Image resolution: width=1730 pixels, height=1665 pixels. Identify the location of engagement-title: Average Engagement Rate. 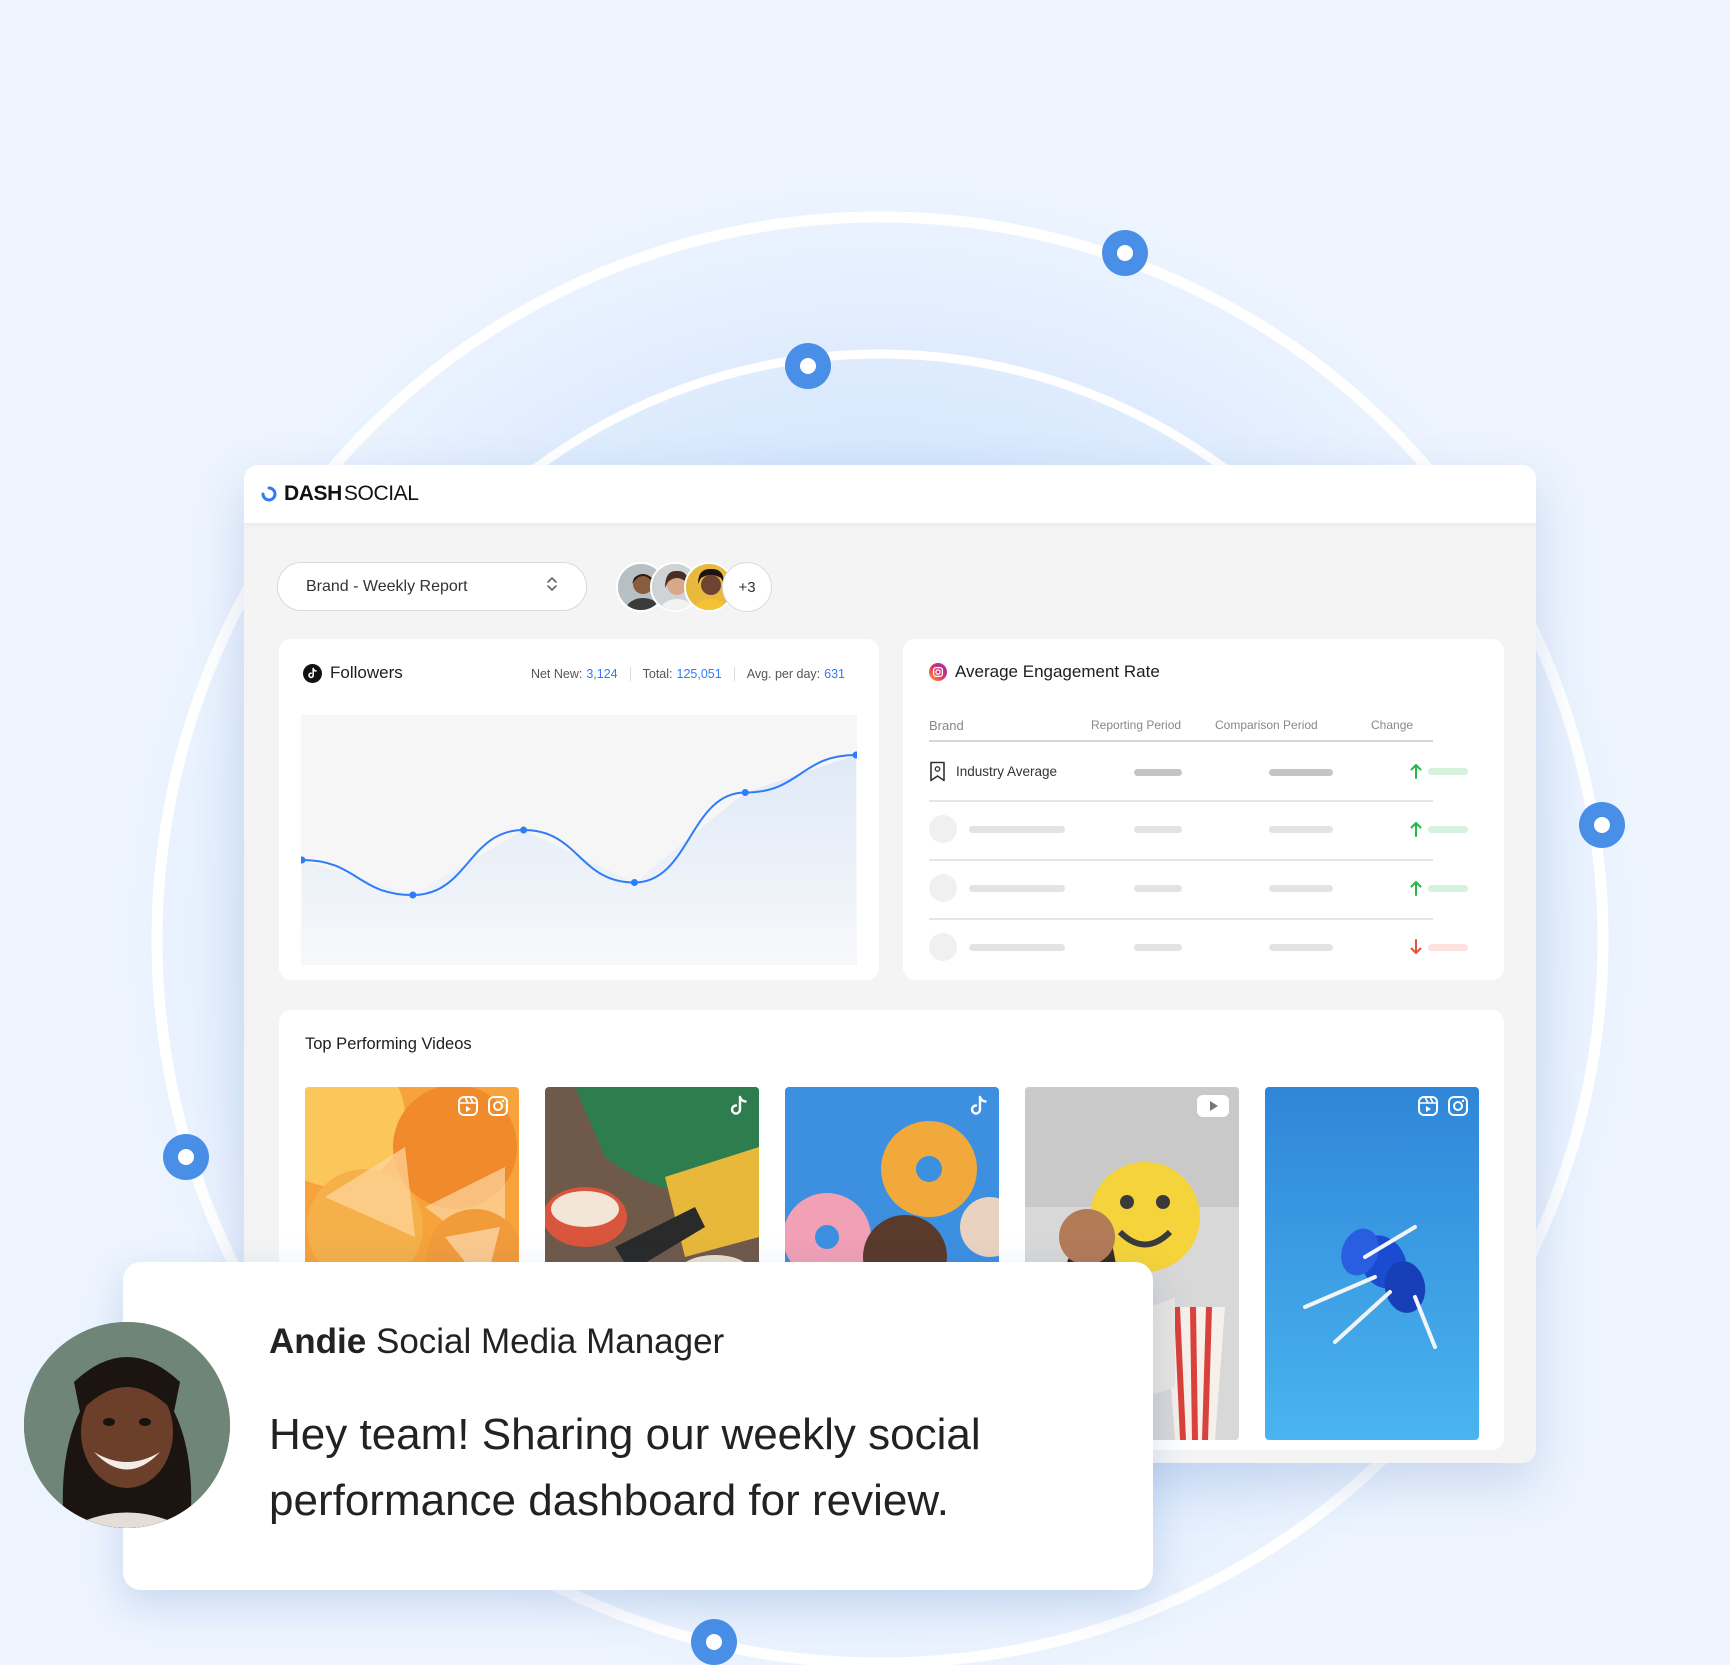
(1044, 672).